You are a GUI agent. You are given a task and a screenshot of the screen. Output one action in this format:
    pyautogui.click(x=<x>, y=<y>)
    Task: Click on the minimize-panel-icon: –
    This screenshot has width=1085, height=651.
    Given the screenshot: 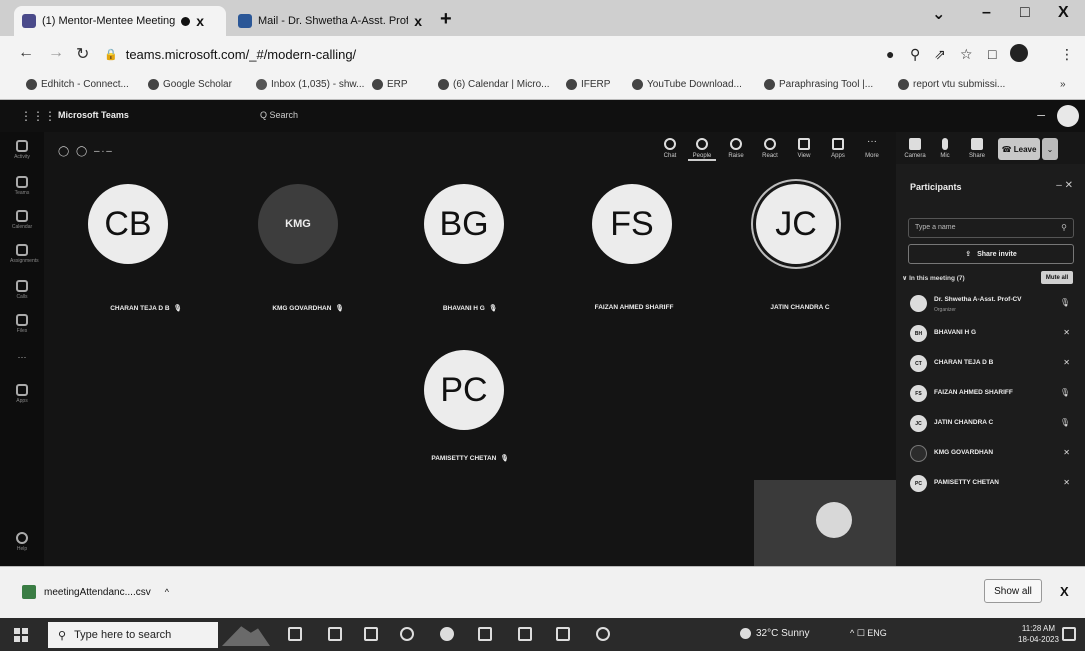 What is the action you would take?
    pyautogui.click(x=1041, y=114)
    